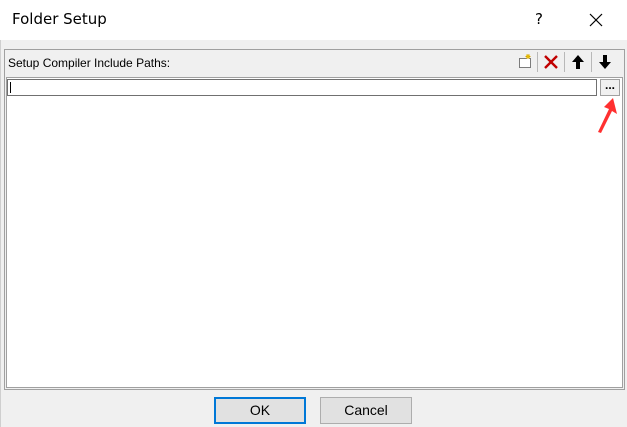 The image size is (627, 427). What do you see at coordinates (366, 410) in the screenshot?
I see `cancel-button: Cancel` at bounding box center [366, 410].